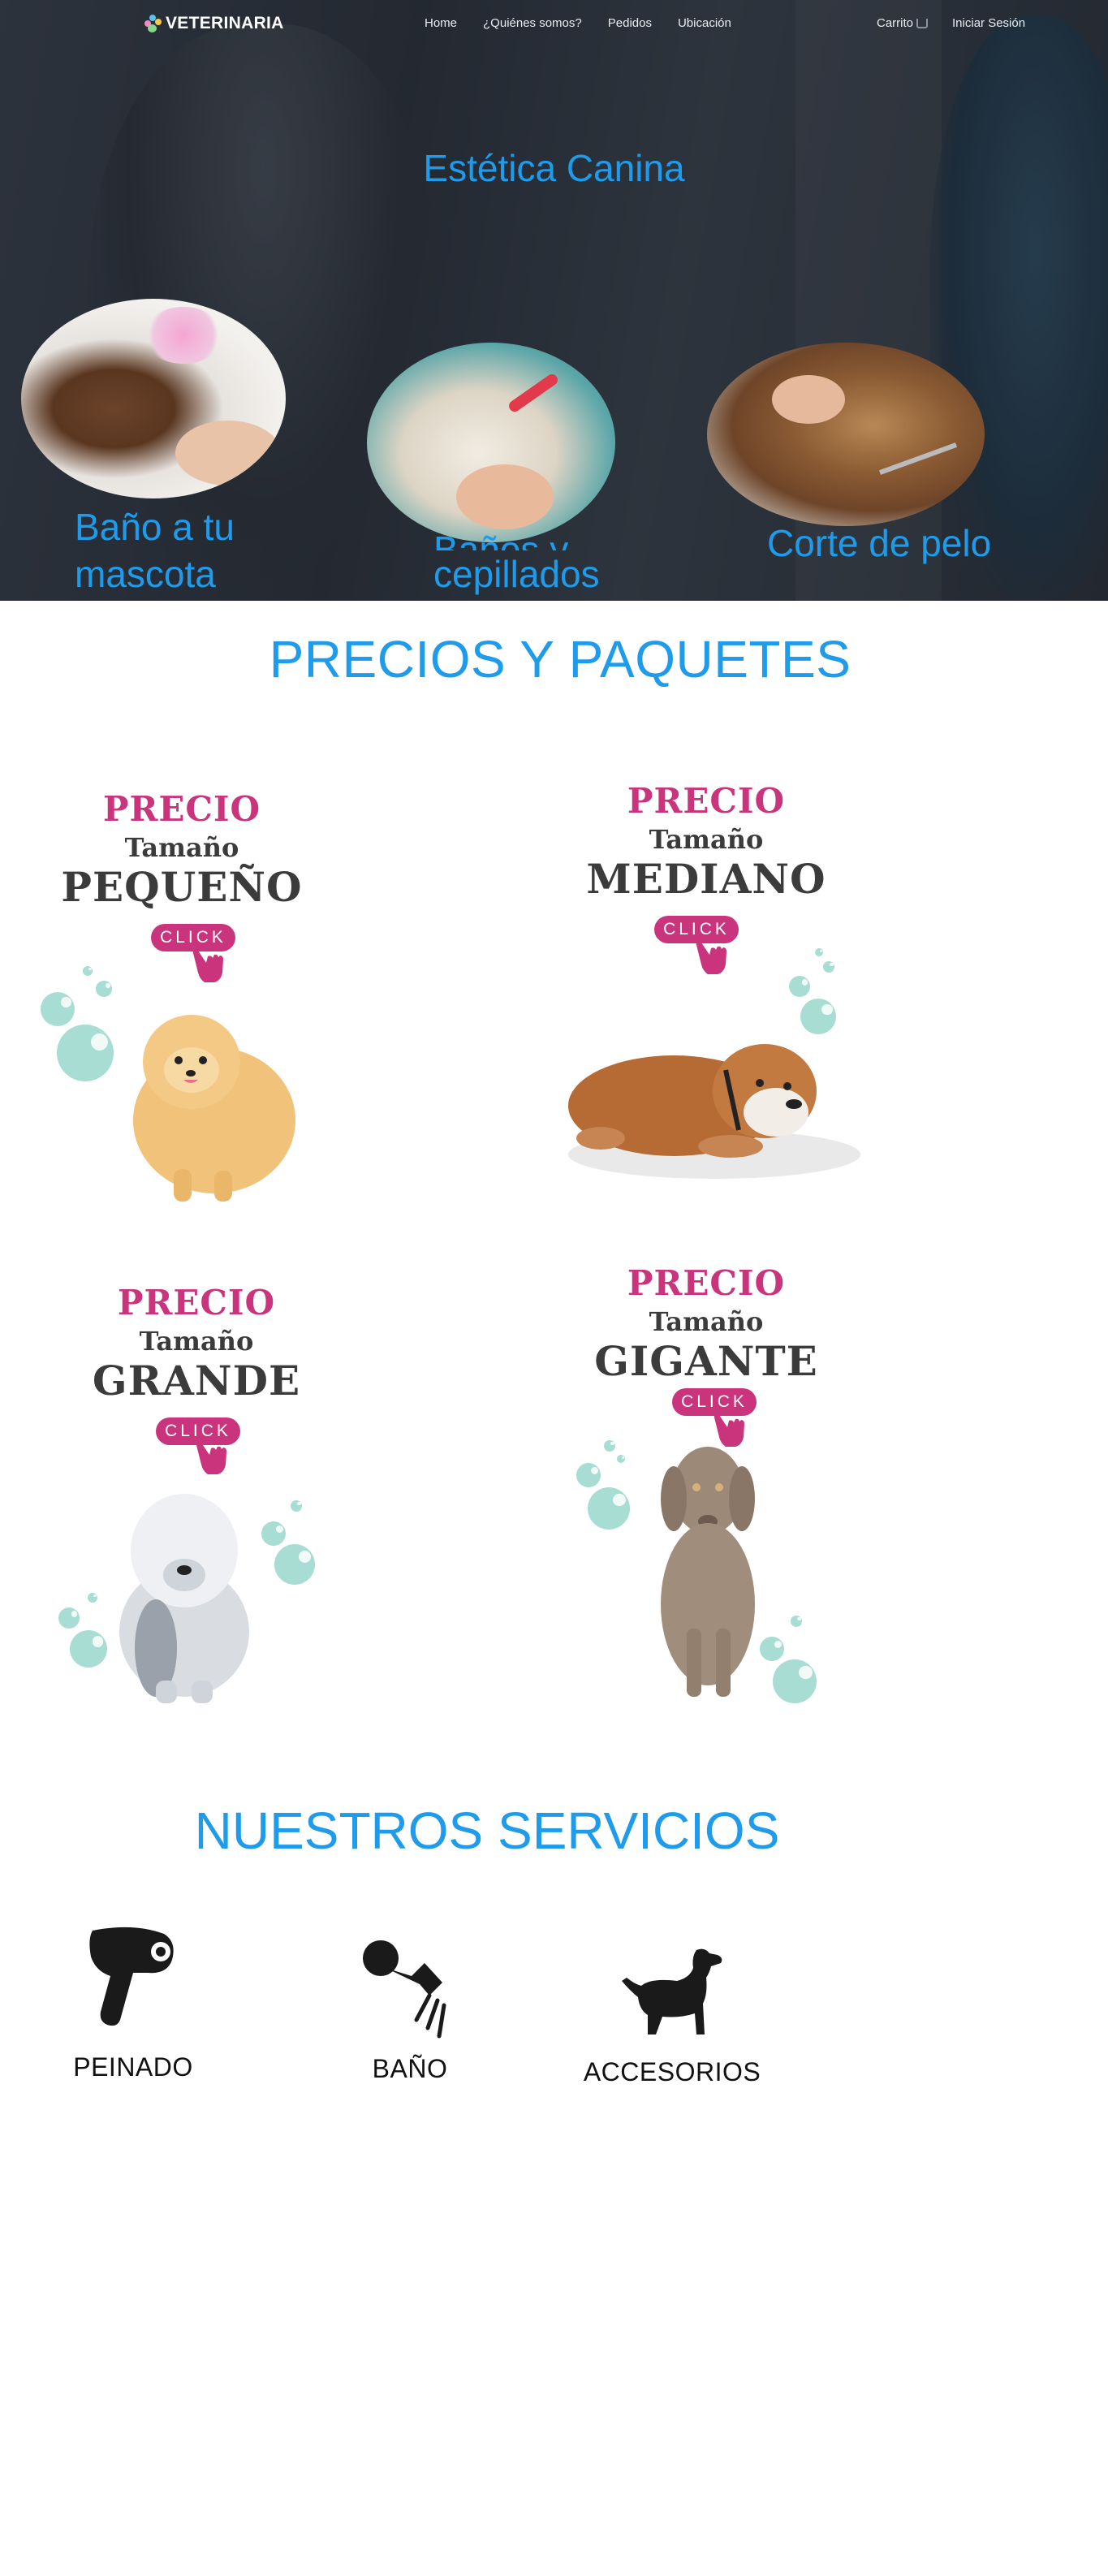 The image size is (1108, 2576). What do you see at coordinates (672, 1991) in the screenshot?
I see `dog-silhouette-icon` at bounding box center [672, 1991].